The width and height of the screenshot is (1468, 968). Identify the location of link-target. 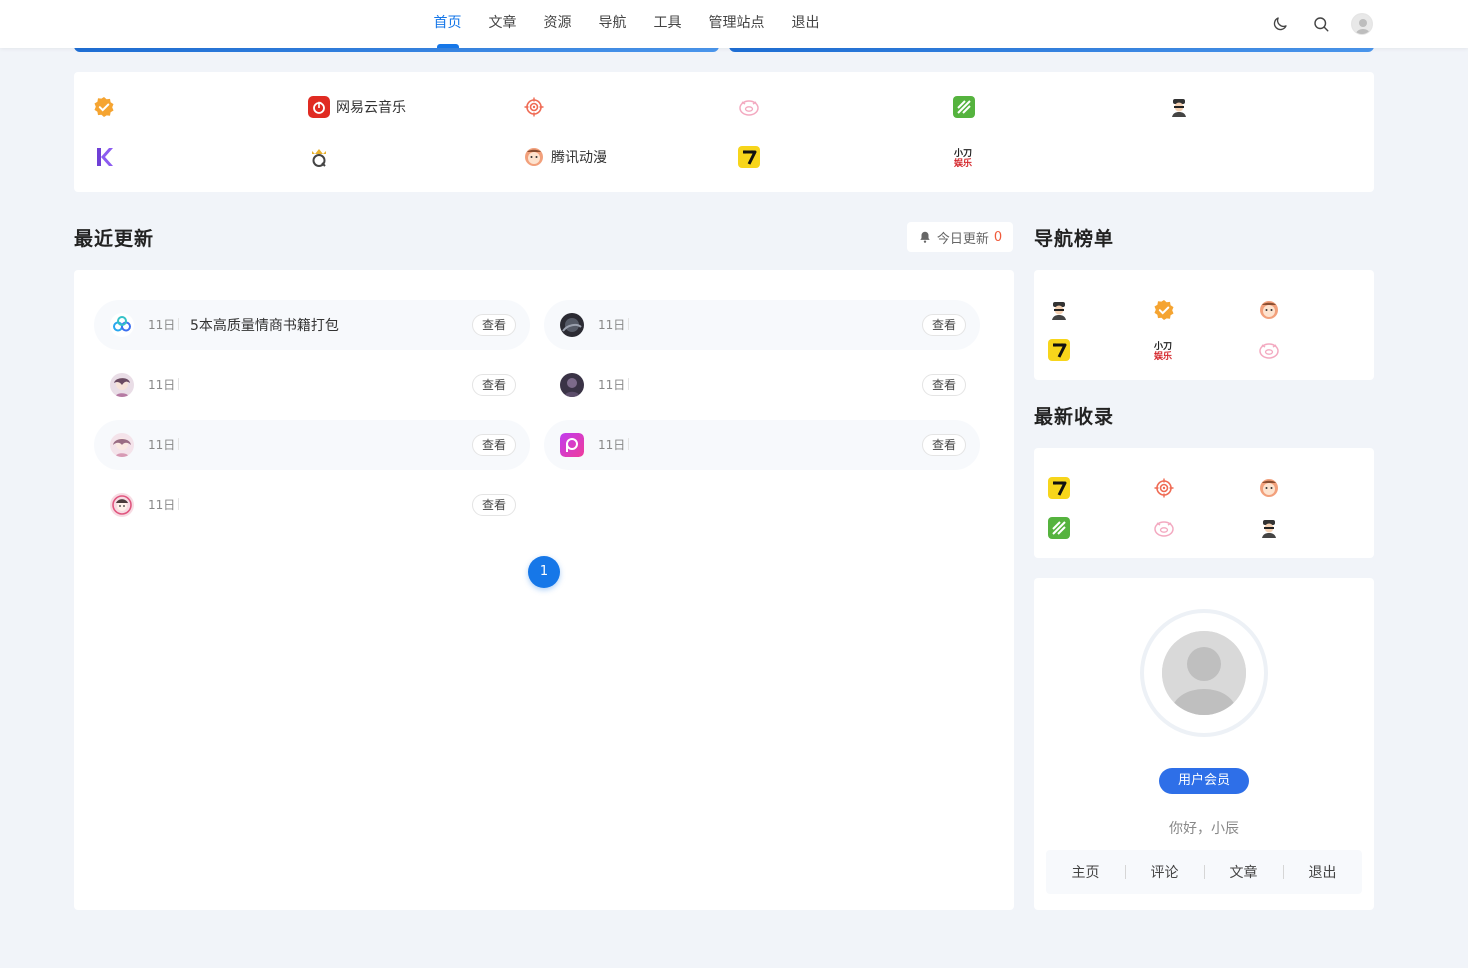
(534, 107).